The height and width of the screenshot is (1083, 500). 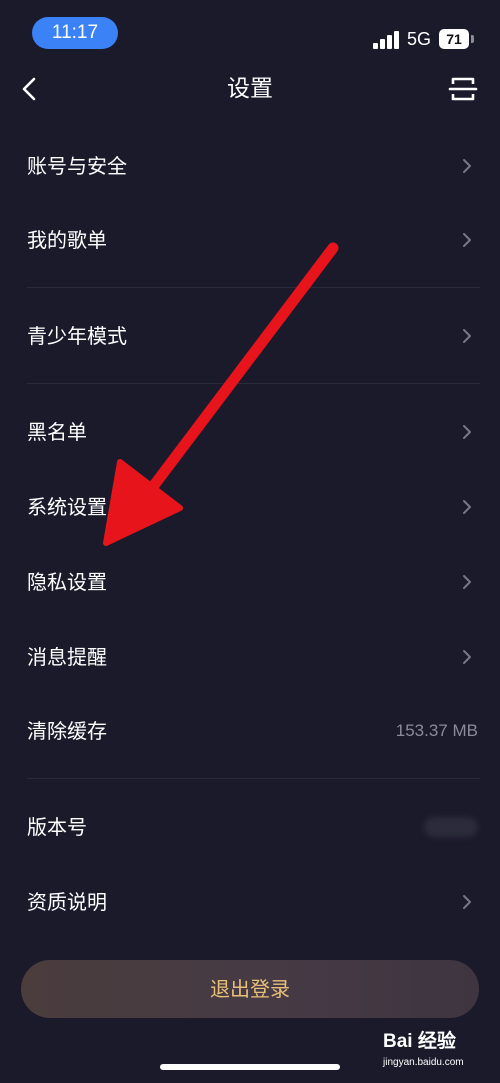 I want to click on settings-item-clear-cache: 清除缓存 153.37 MB, so click(x=250, y=731).